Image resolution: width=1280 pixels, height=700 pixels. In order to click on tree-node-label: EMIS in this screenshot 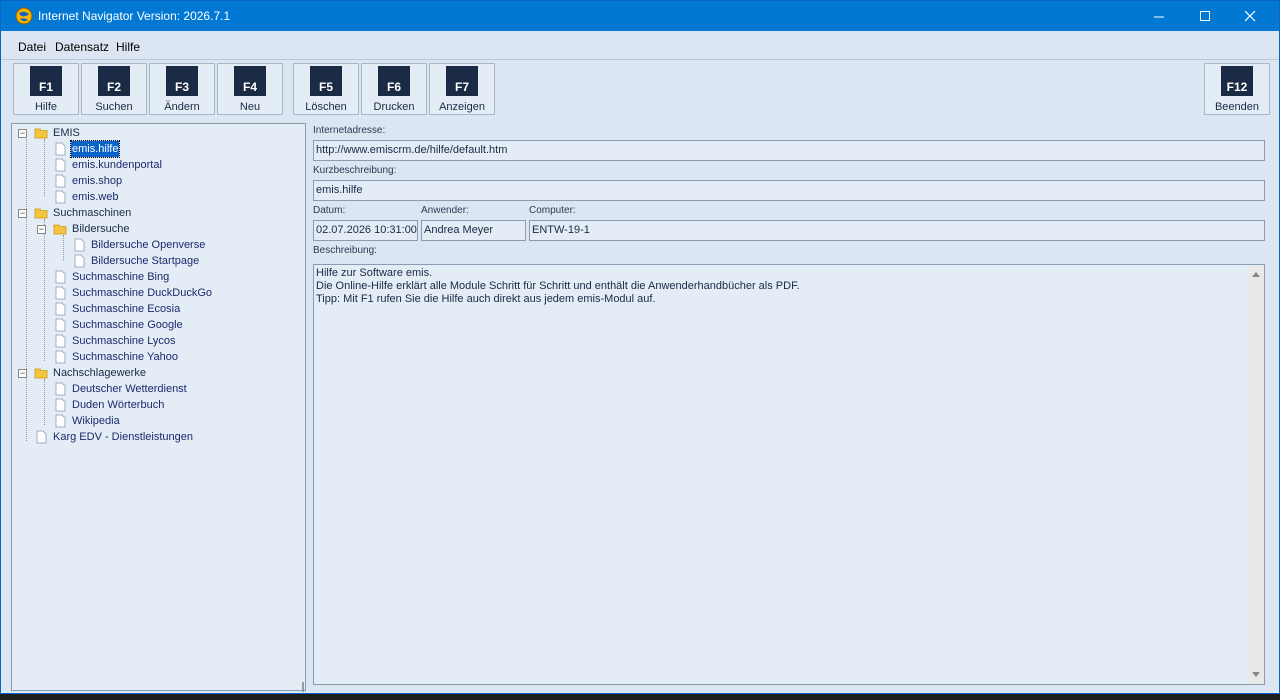, I will do `click(66, 133)`.